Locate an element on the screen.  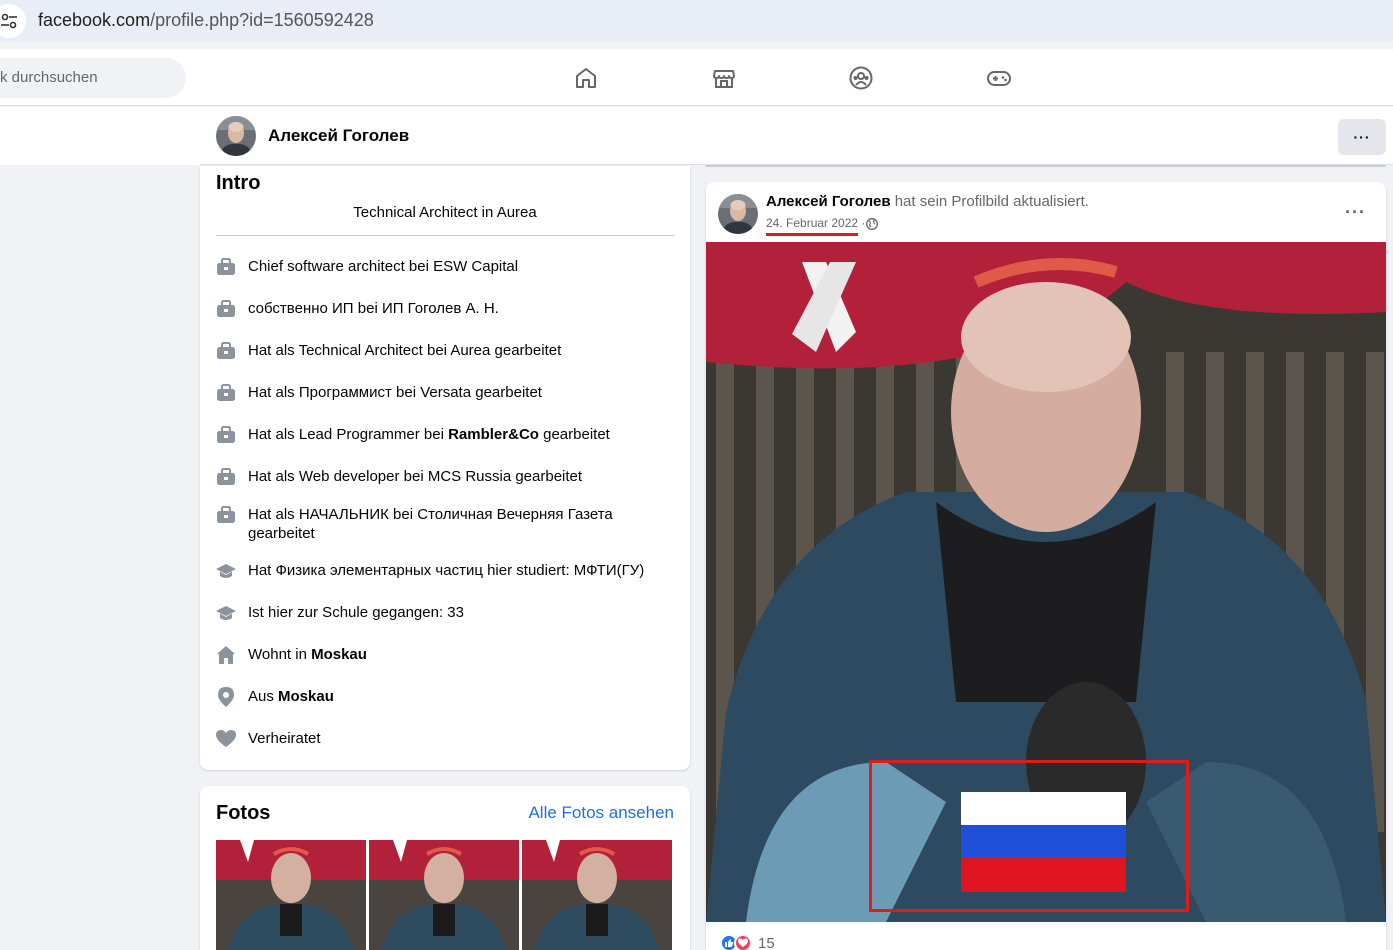
love-icon is located at coordinates (743, 942).